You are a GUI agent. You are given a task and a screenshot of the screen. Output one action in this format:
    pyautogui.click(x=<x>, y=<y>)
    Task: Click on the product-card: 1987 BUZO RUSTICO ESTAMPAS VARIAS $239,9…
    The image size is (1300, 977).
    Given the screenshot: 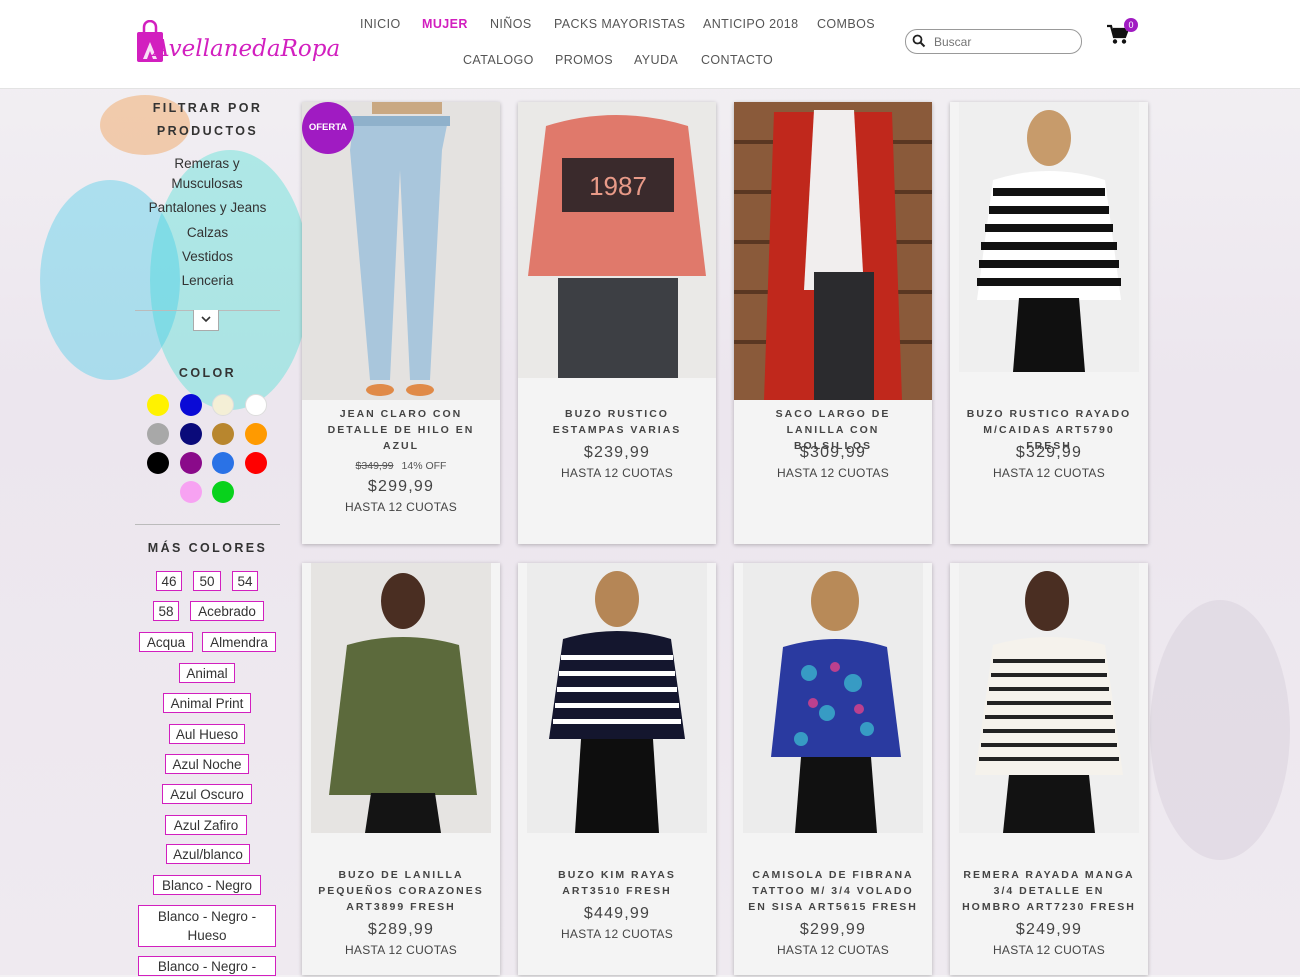 What is the action you would take?
    pyautogui.click(x=617, y=323)
    